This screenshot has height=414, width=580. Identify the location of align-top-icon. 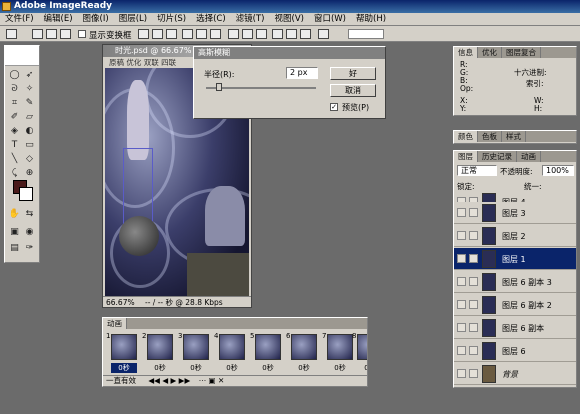
(143, 34).